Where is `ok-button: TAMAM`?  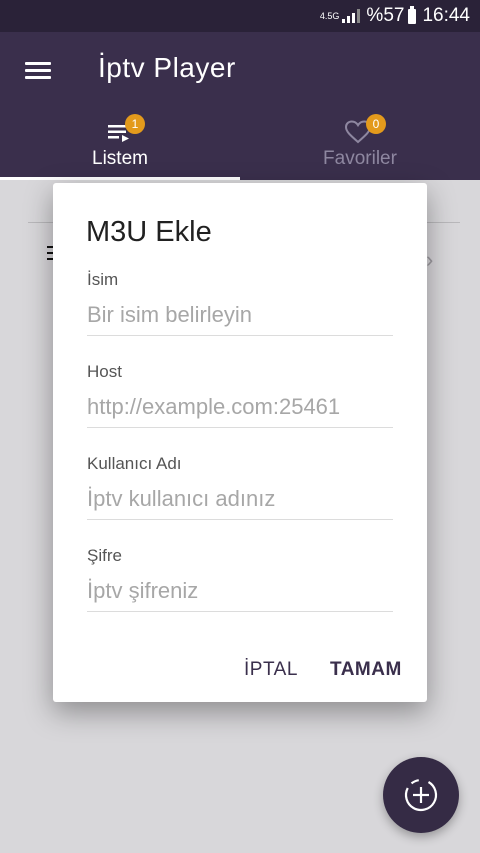
ok-button: TAMAM is located at coordinates (366, 670).